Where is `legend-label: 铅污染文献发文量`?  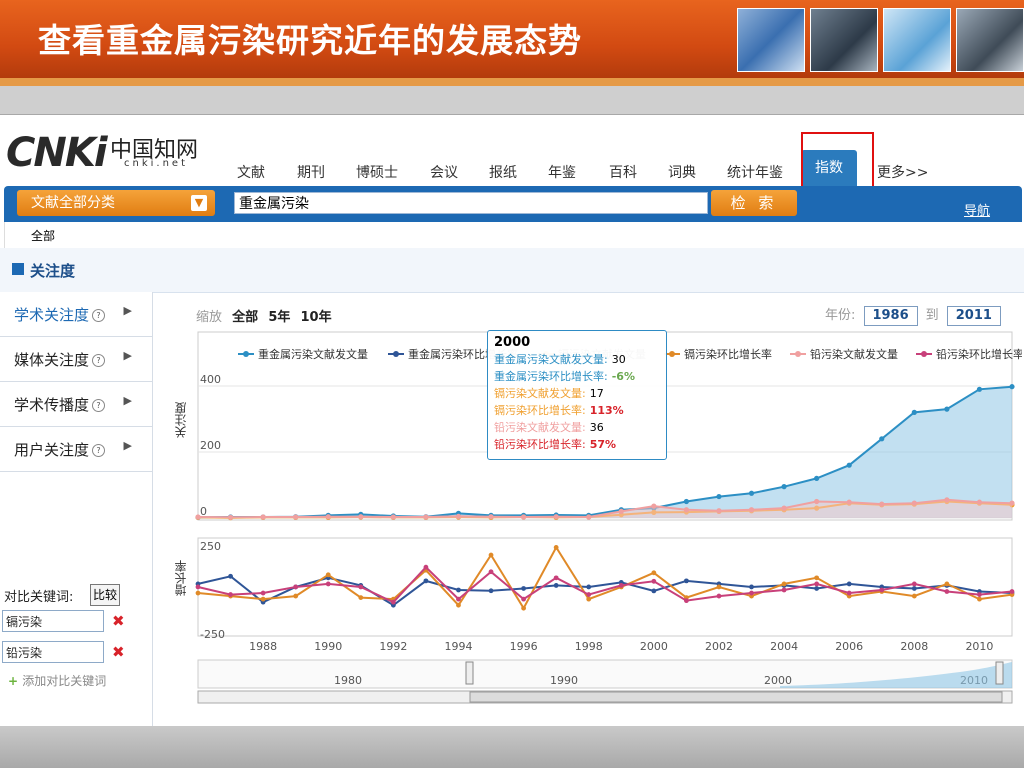
legend-label: 铅污染文献发文量 is located at coordinates (854, 354).